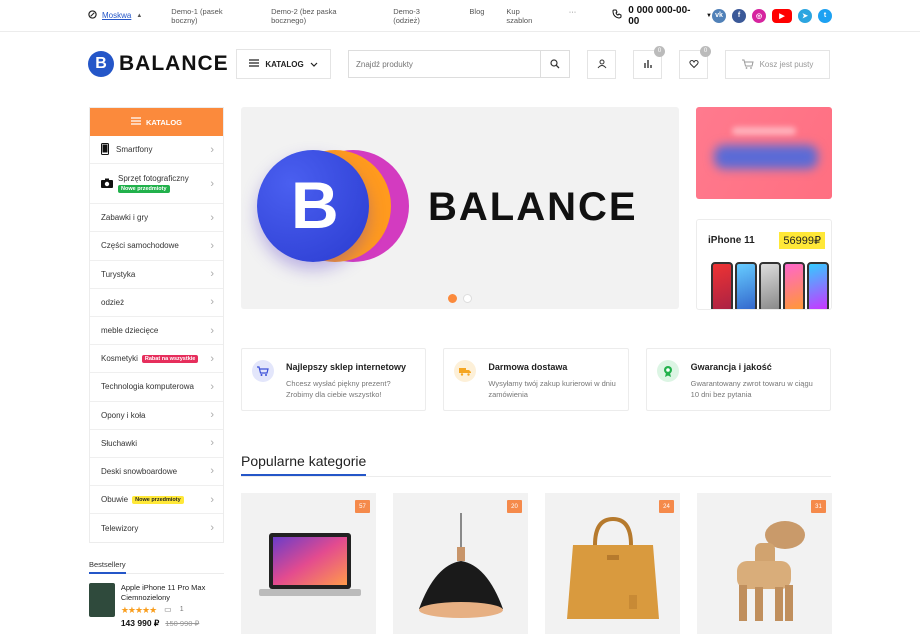 This screenshot has height=634, width=920. Describe the element at coordinates (164, 122) in the screenshot. I see `sidebar-title: KATALOG` at that location.